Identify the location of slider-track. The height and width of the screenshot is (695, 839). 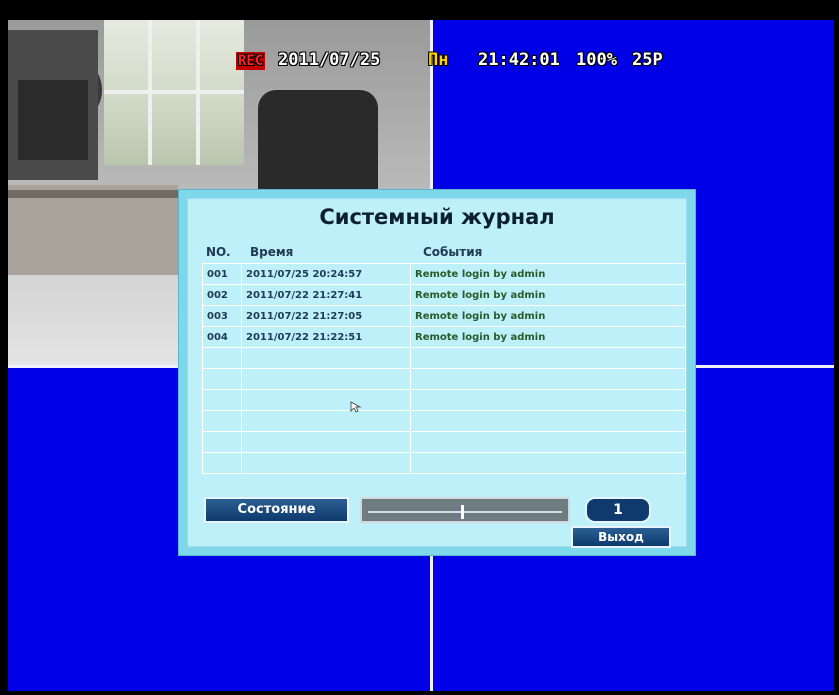
(465, 512).